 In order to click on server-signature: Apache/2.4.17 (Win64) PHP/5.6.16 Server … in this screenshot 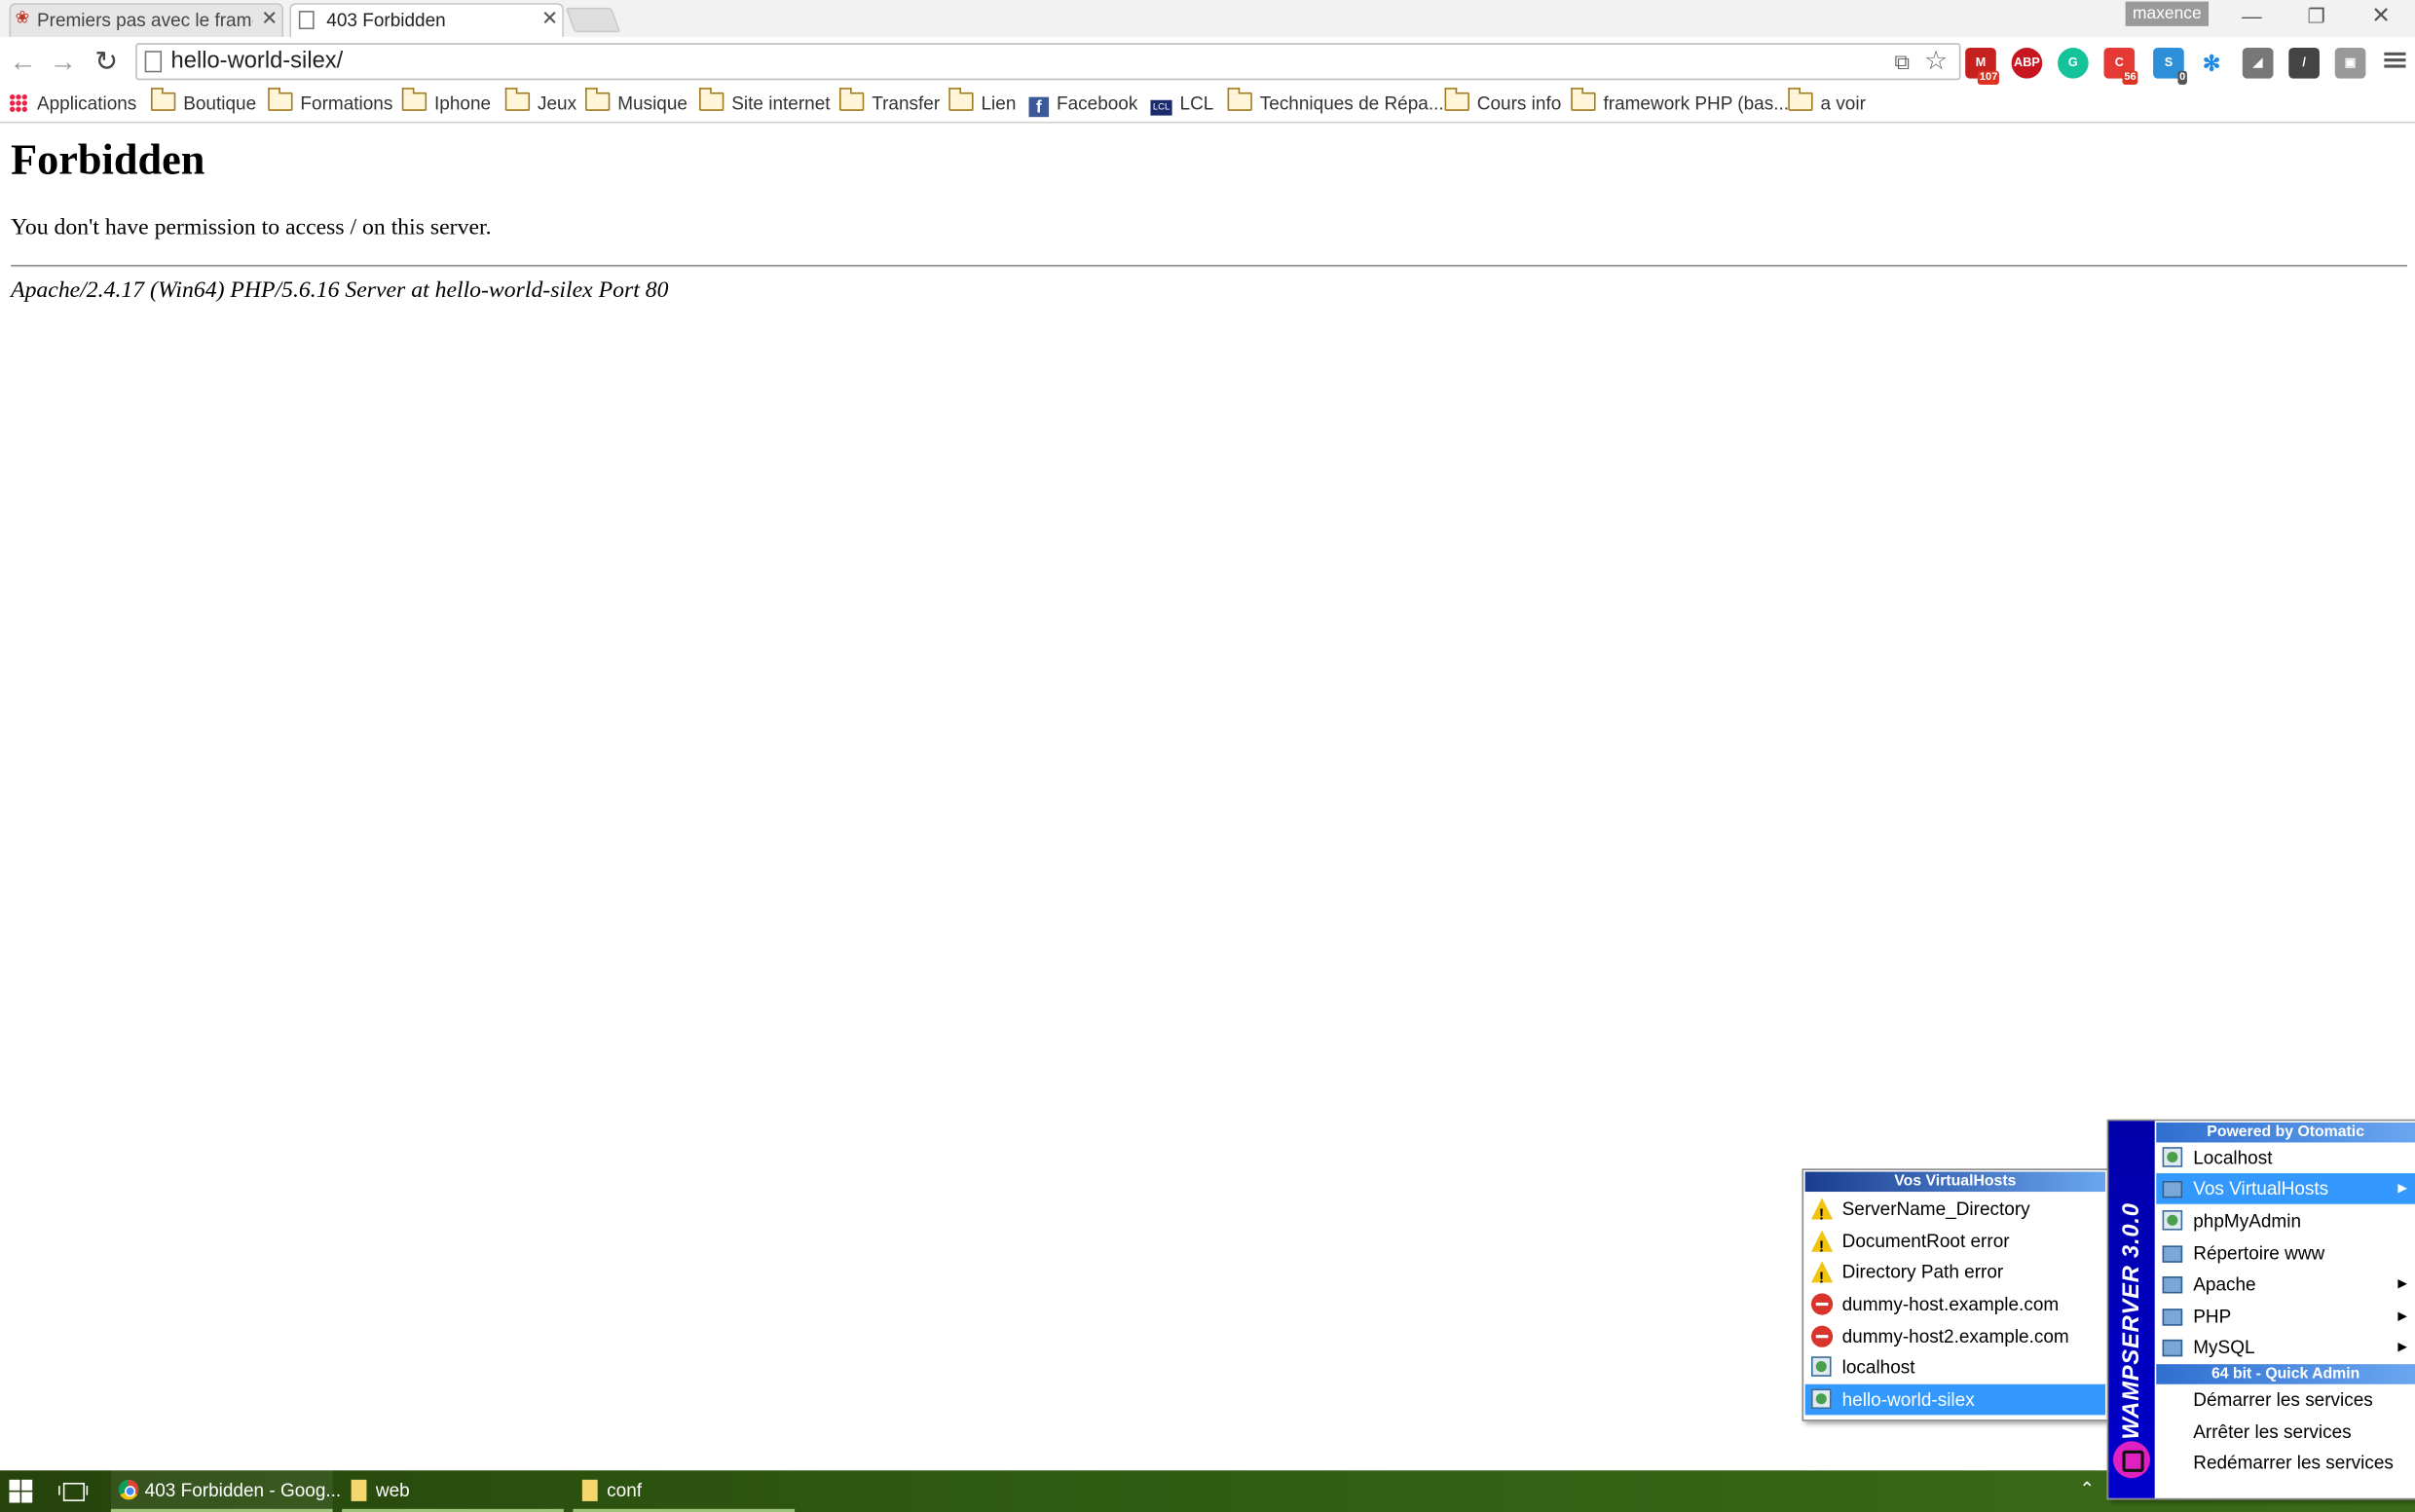, I will do `click(340, 291)`.